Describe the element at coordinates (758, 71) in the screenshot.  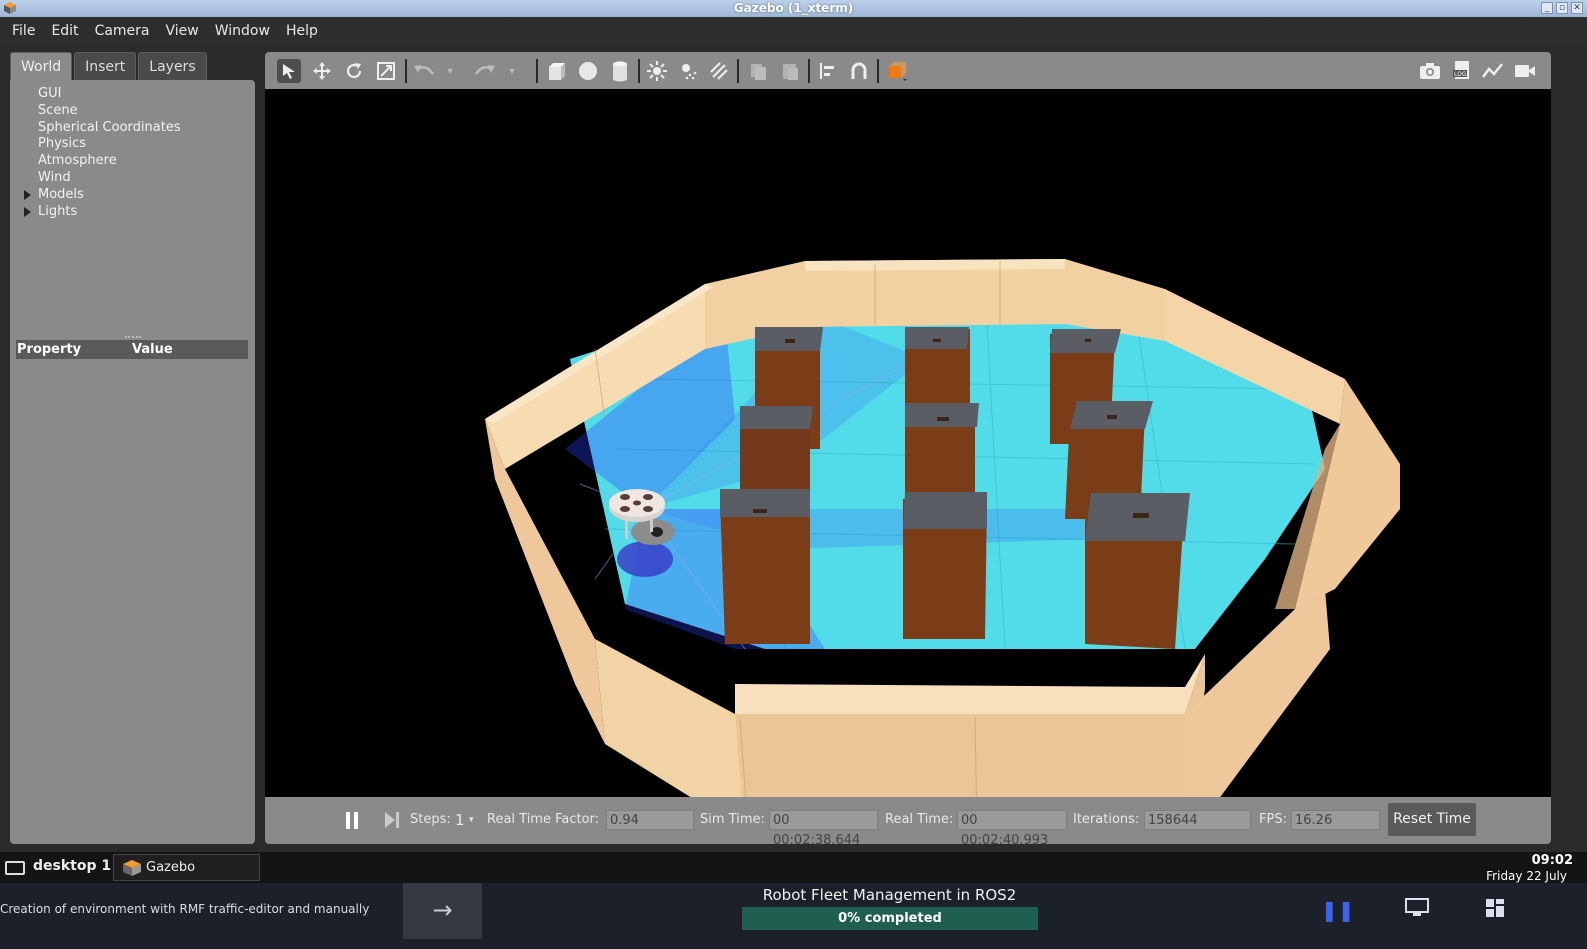
I see `copy-icon` at that location.